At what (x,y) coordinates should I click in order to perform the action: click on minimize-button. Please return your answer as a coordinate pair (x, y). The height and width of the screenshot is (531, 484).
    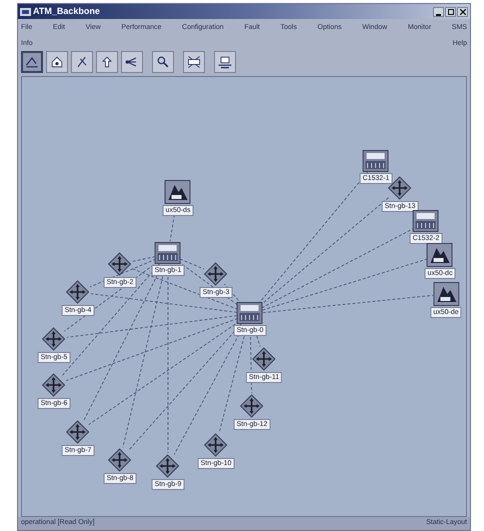
    Looking at the image, I should click on (438, 11).